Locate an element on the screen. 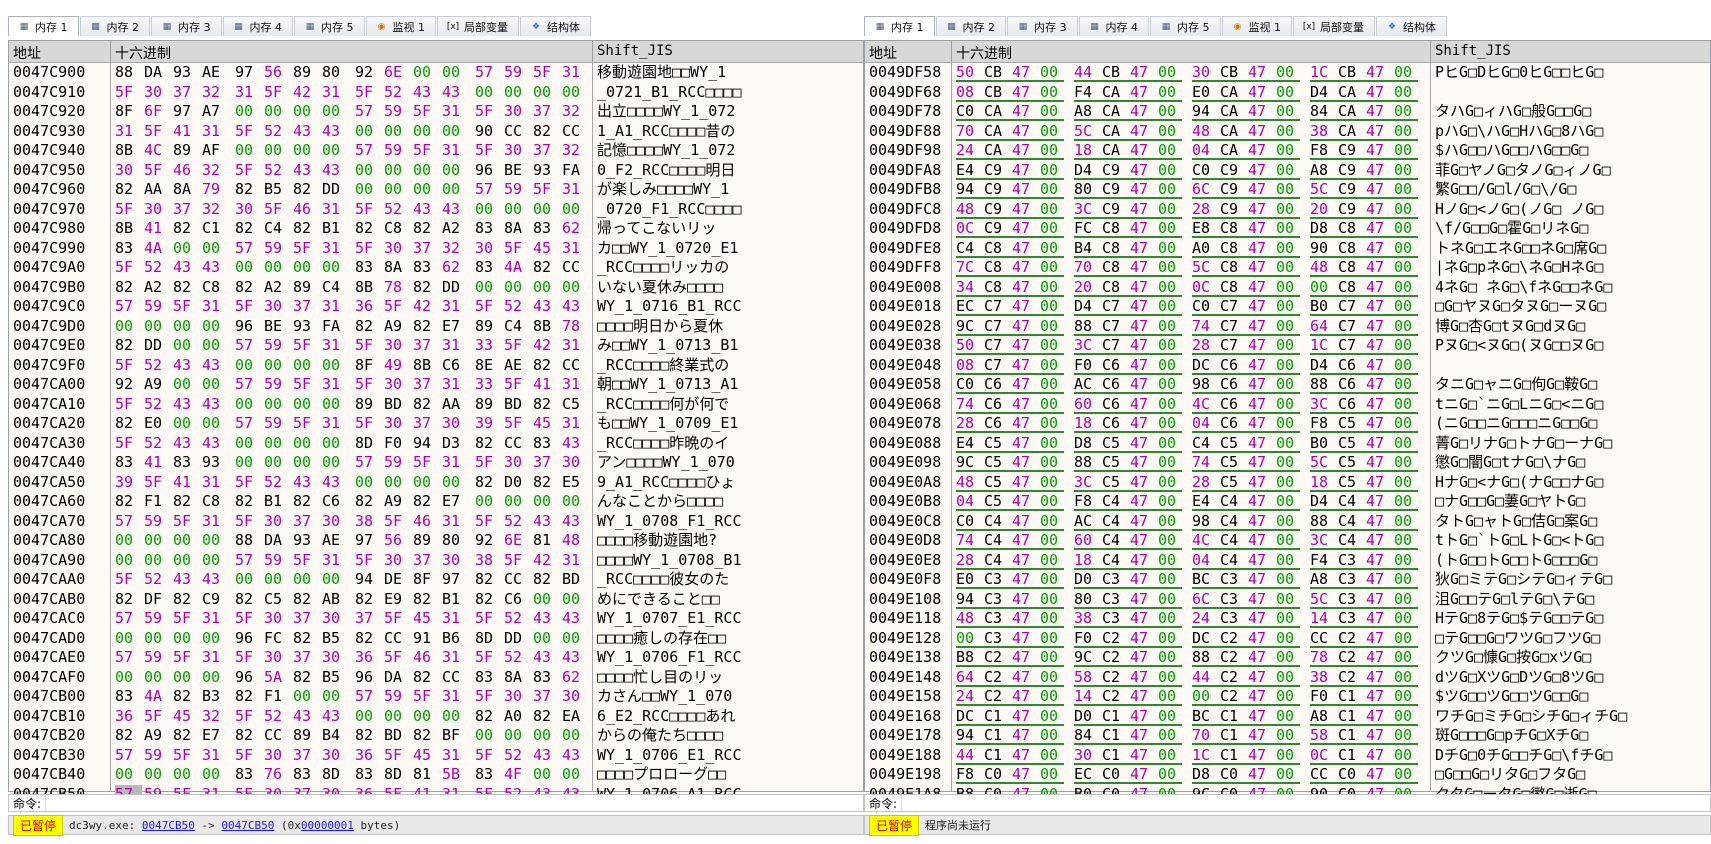  left-tab-5: ▦ 内存 5 is located at coordinates (329, 26).